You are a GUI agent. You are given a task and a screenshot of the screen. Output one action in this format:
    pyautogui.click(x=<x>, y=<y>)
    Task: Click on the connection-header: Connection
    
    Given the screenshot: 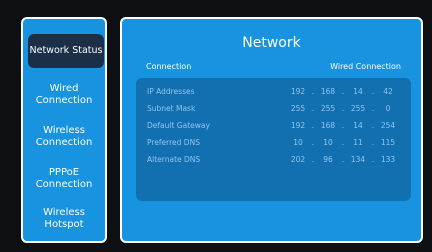 What is the action you would take?
    pyautogui.click(x=169, y=66)
    